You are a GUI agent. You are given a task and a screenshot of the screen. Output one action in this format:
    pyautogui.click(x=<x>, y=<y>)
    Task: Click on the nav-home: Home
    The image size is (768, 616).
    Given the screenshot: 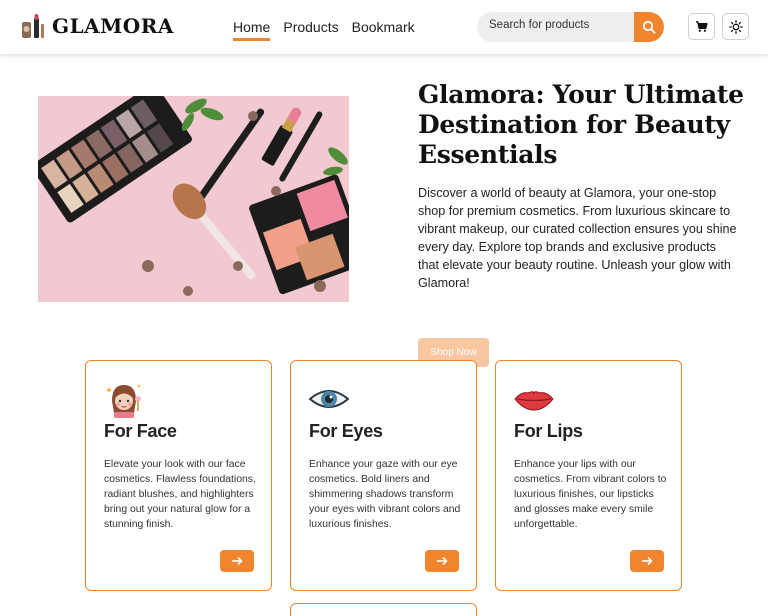 What is the action you would take?
    pyautogui.click(x=252, y=29)
    